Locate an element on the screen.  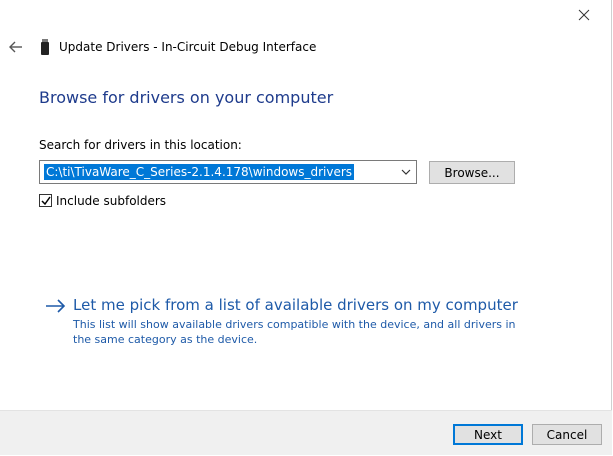
include-subfolders-label: Include subfolders is located at coordinates (111, 201).